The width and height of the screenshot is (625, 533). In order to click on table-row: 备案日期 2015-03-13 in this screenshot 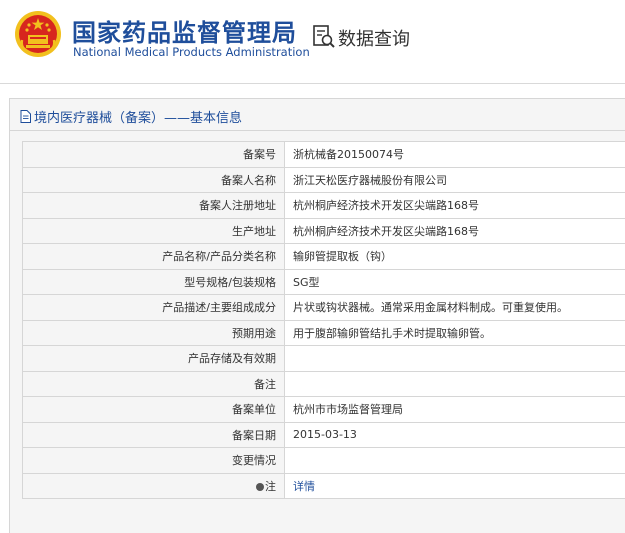, I will do `click(324, 435)`.